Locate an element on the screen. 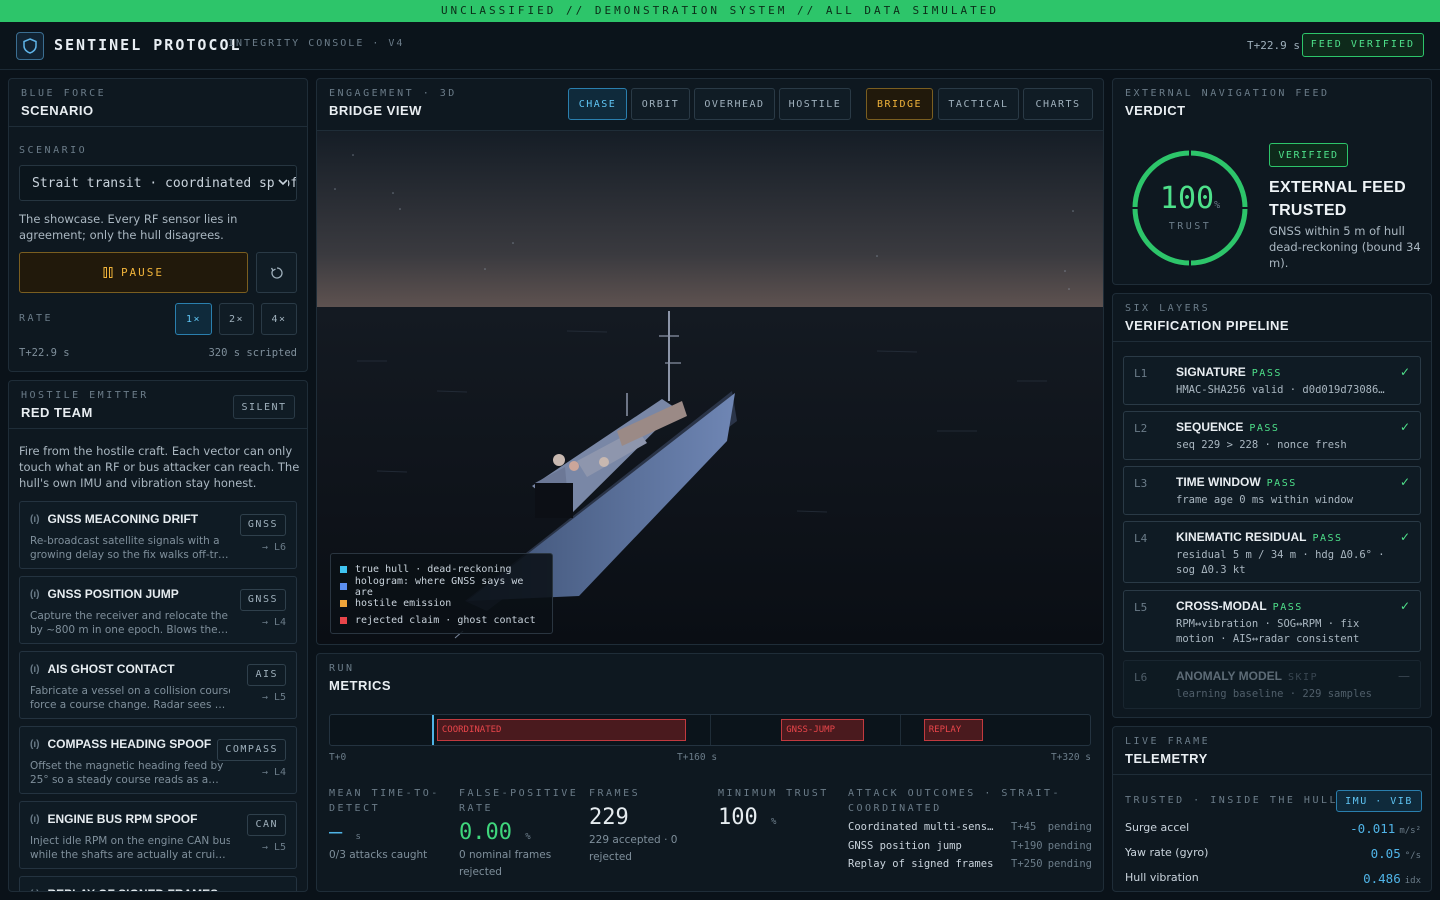 This screenshot has width=1440, height=900. timeline-divider is located at coordinates (710, 730).